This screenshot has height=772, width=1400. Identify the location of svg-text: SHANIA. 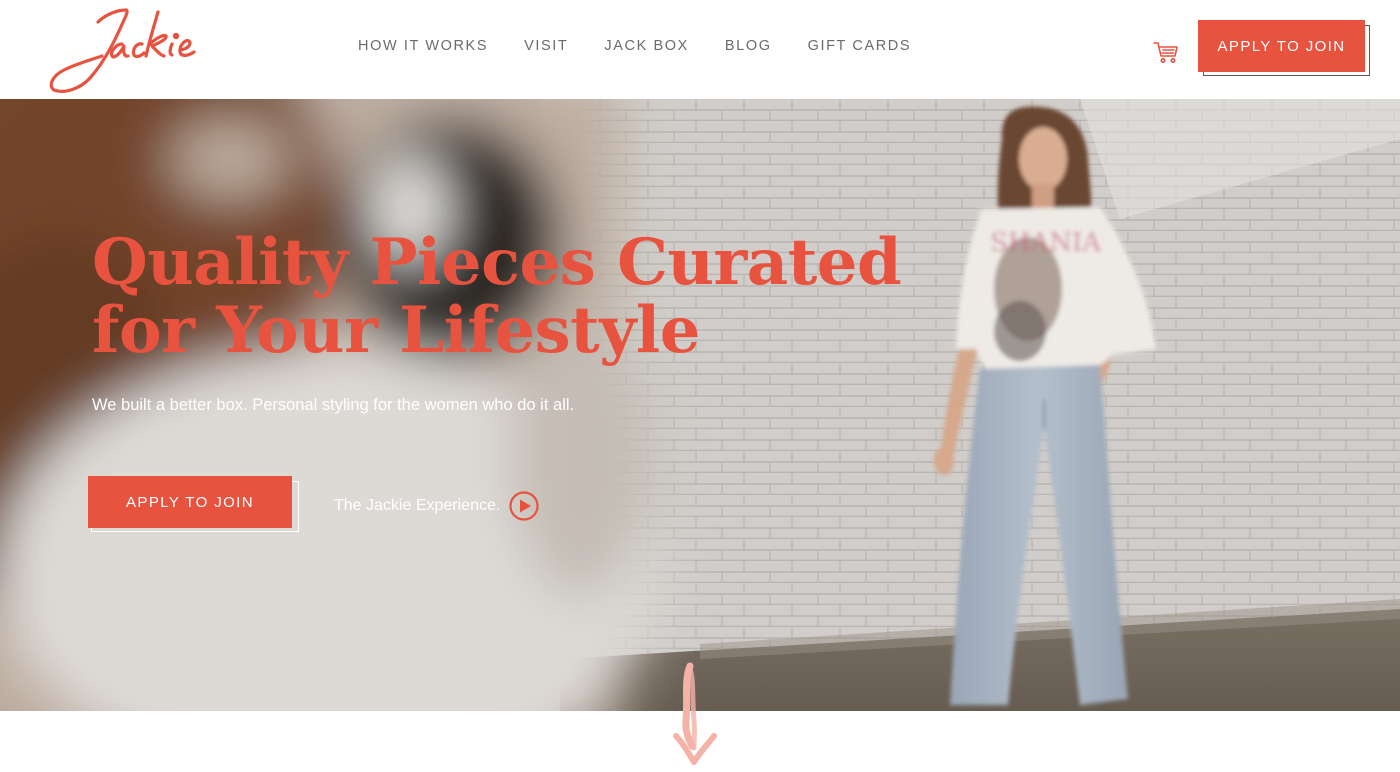
(1046, 243).